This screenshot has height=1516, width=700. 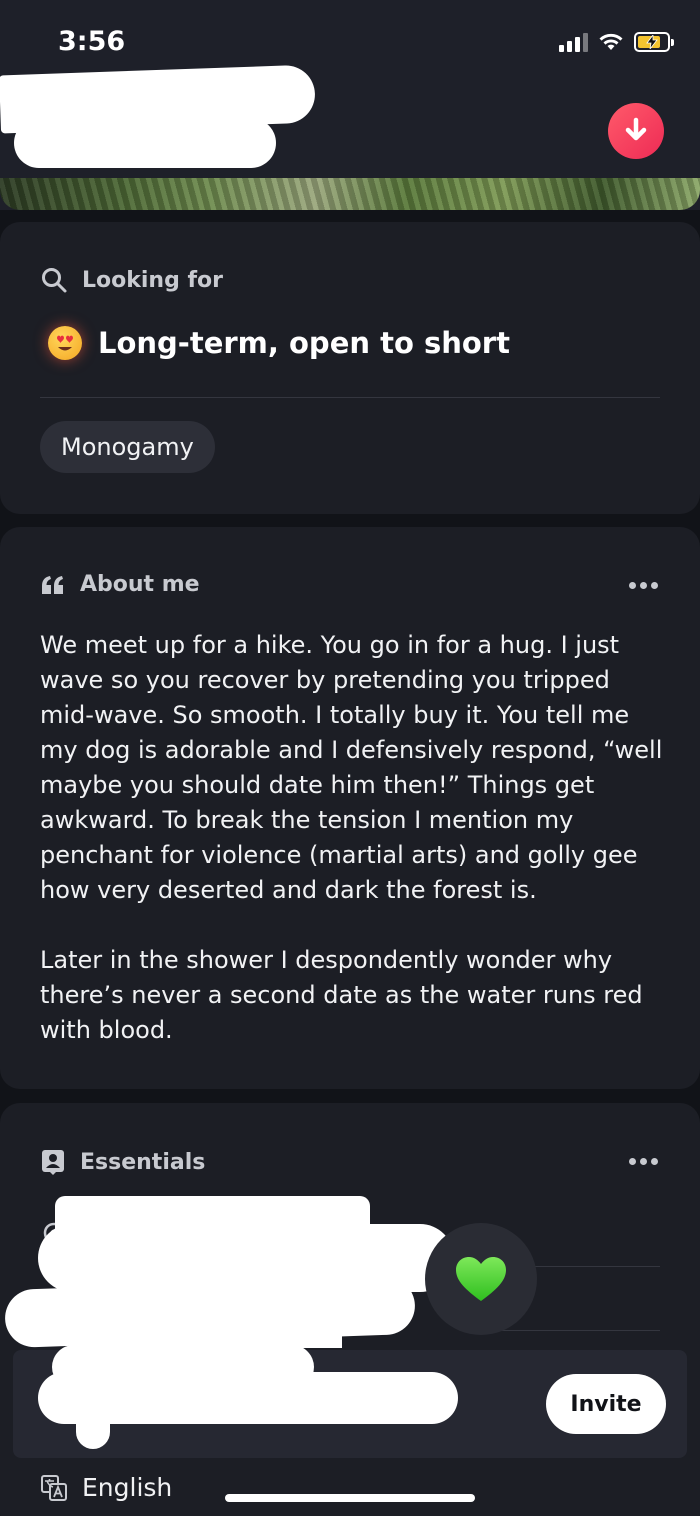 I want to click on translate-icon, so click(x=54, y=1487).